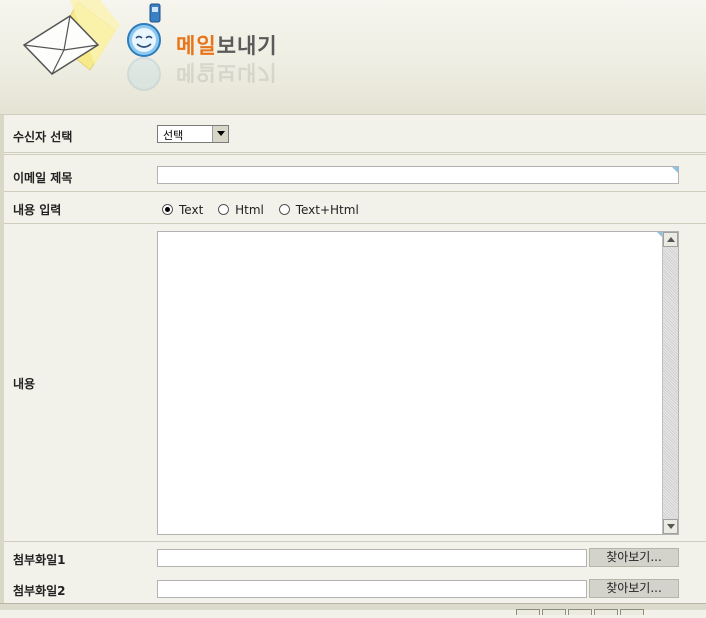 The width and height of the screenshot is (706, 618). I want to click on title-reflection-rest: 보내기, so click(247, 72).